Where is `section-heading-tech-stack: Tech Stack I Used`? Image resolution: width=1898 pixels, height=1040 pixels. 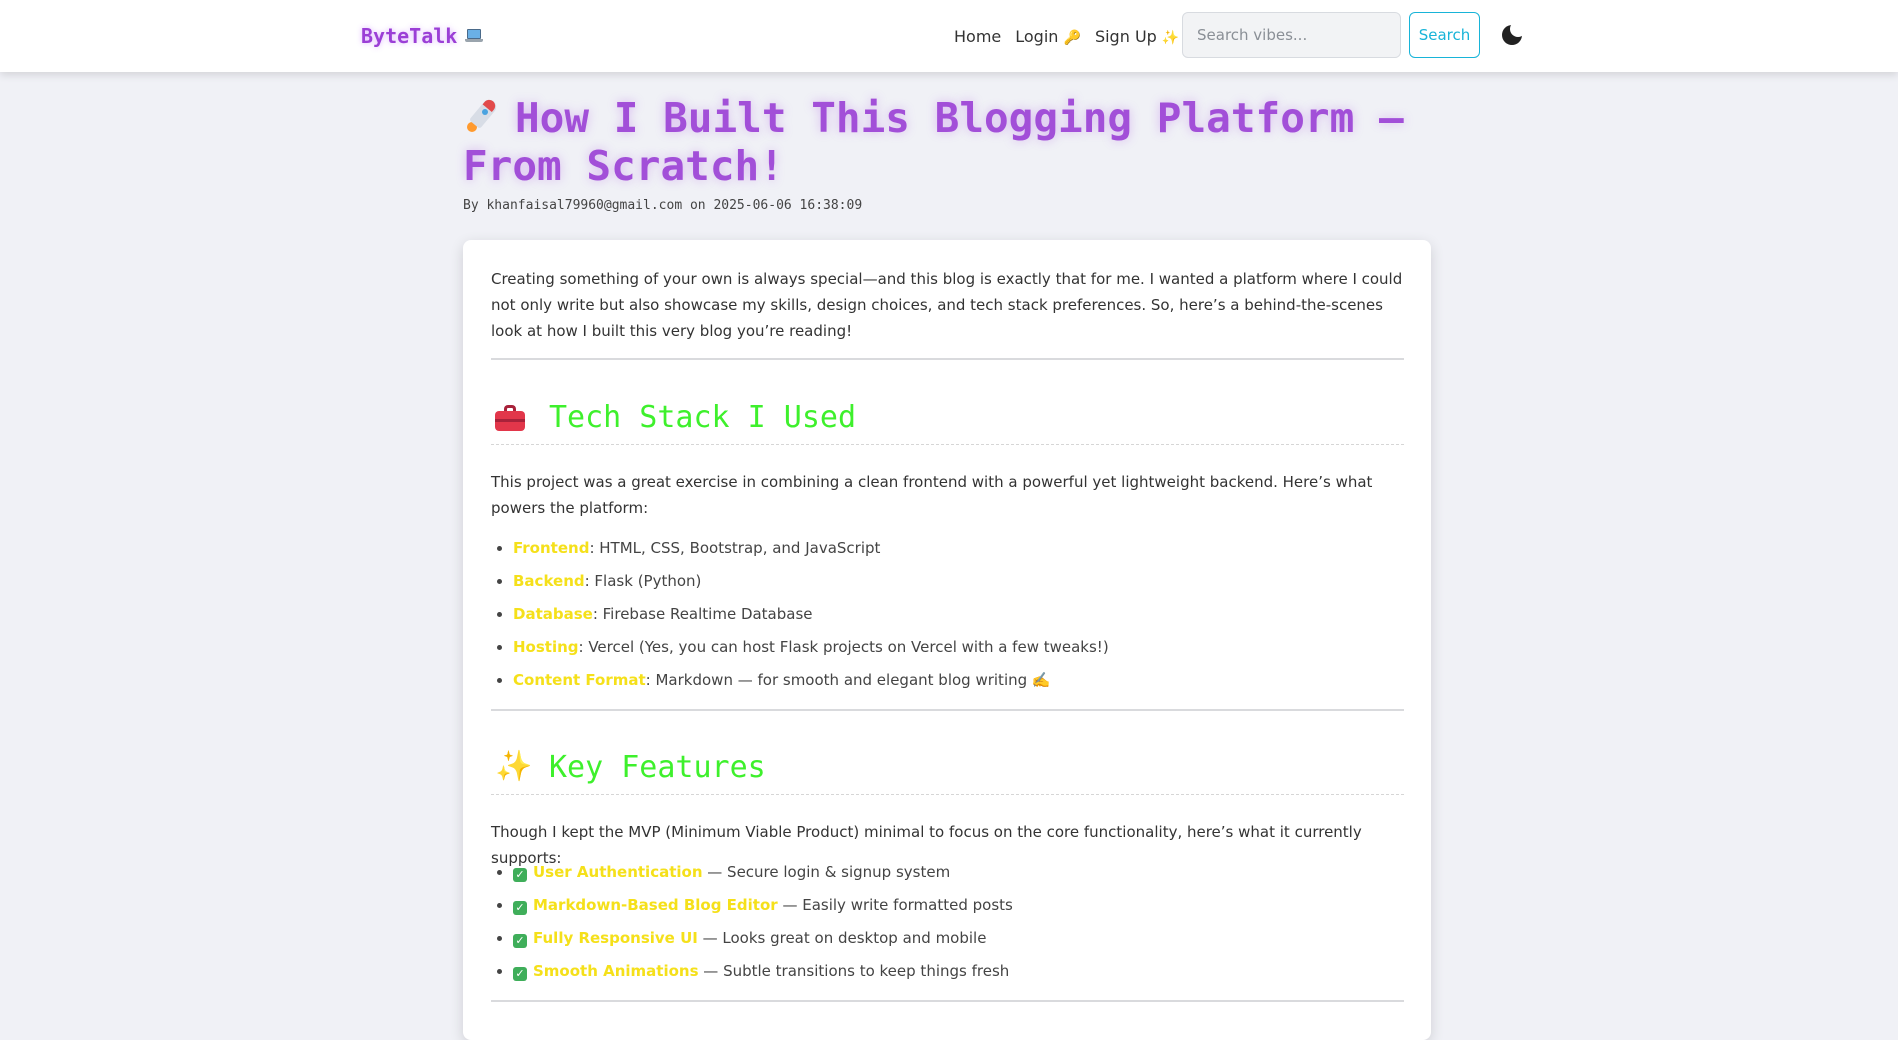 section-heading-tech-stack: Tech Stack I Used is located at coordinates (947, 417).